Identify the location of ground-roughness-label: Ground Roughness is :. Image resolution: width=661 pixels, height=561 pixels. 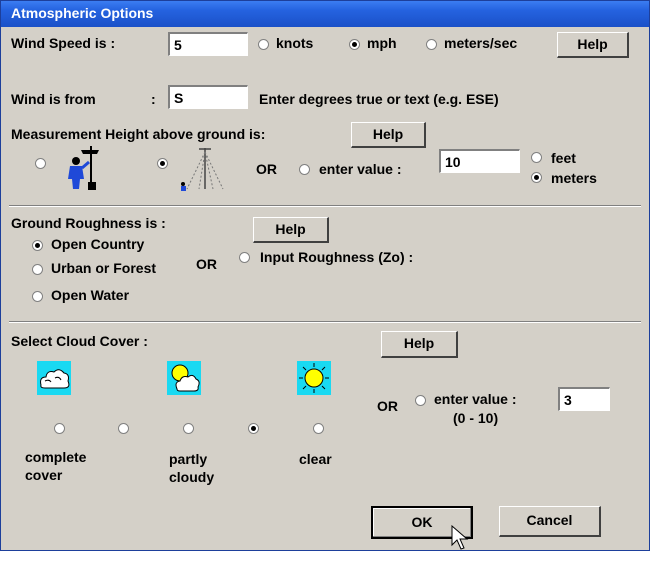
(88, 223).